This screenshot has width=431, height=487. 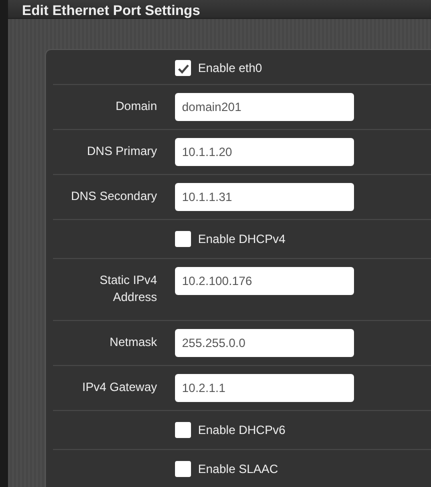 What do you see at coordinates (242, 430) in the screenshot?
I see `checkbox-label: Enable DHCPv6` at bounding box center [242, 430].